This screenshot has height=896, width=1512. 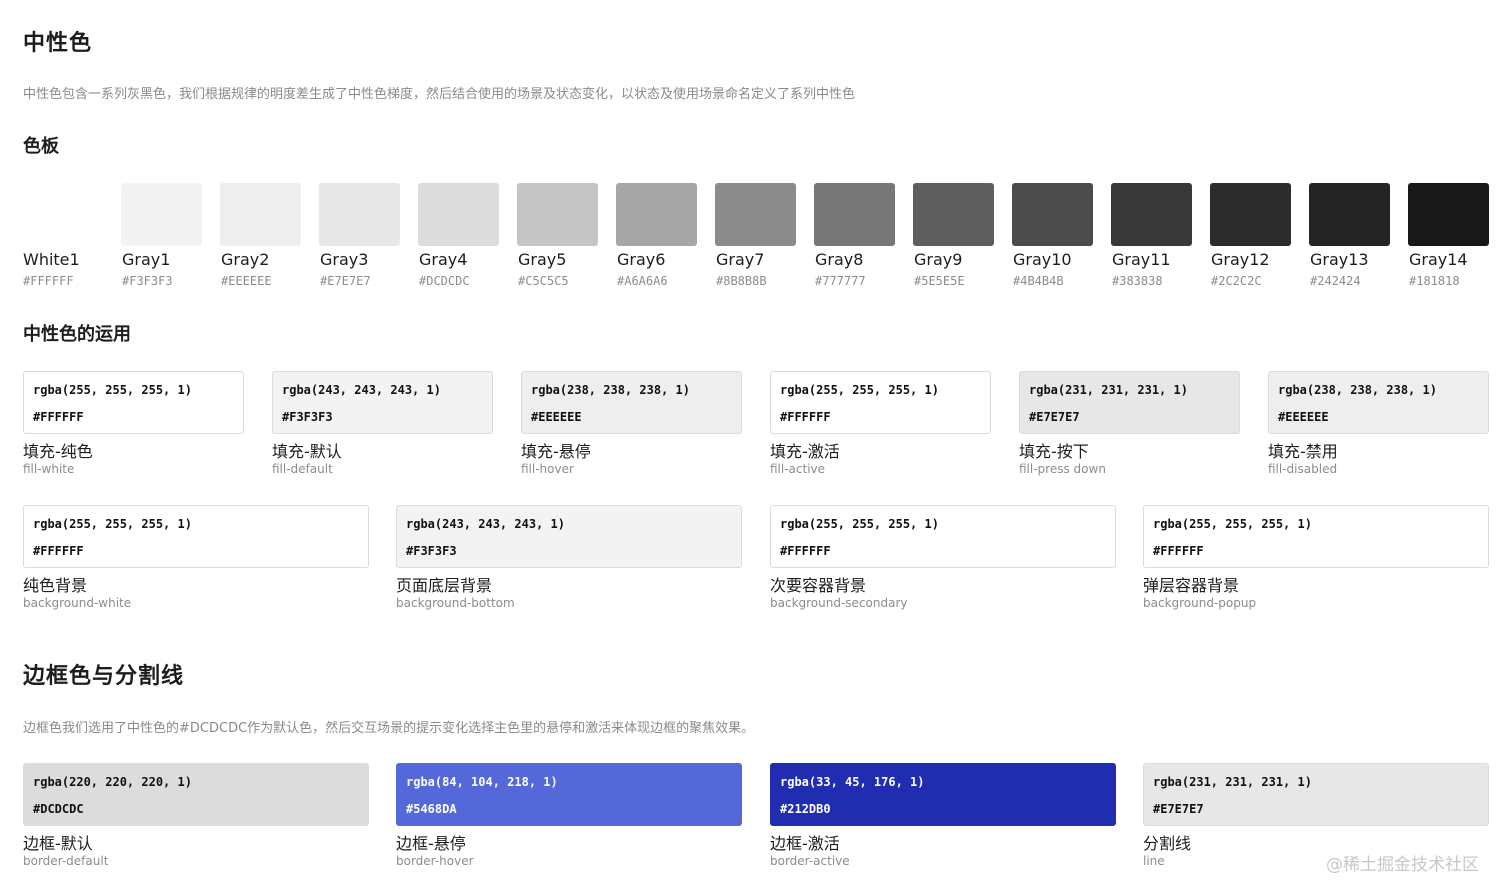 I want to click on swatch-hex: #242424, so click(x=1335, y=281).